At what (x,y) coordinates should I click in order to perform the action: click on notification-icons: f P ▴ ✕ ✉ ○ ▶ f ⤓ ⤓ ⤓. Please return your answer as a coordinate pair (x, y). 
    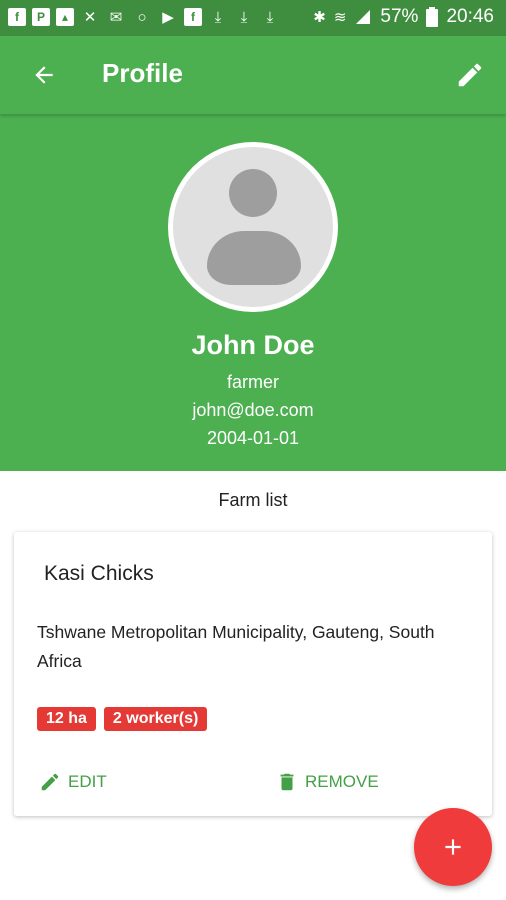
    Looking at the image, I should click on (144, 17).